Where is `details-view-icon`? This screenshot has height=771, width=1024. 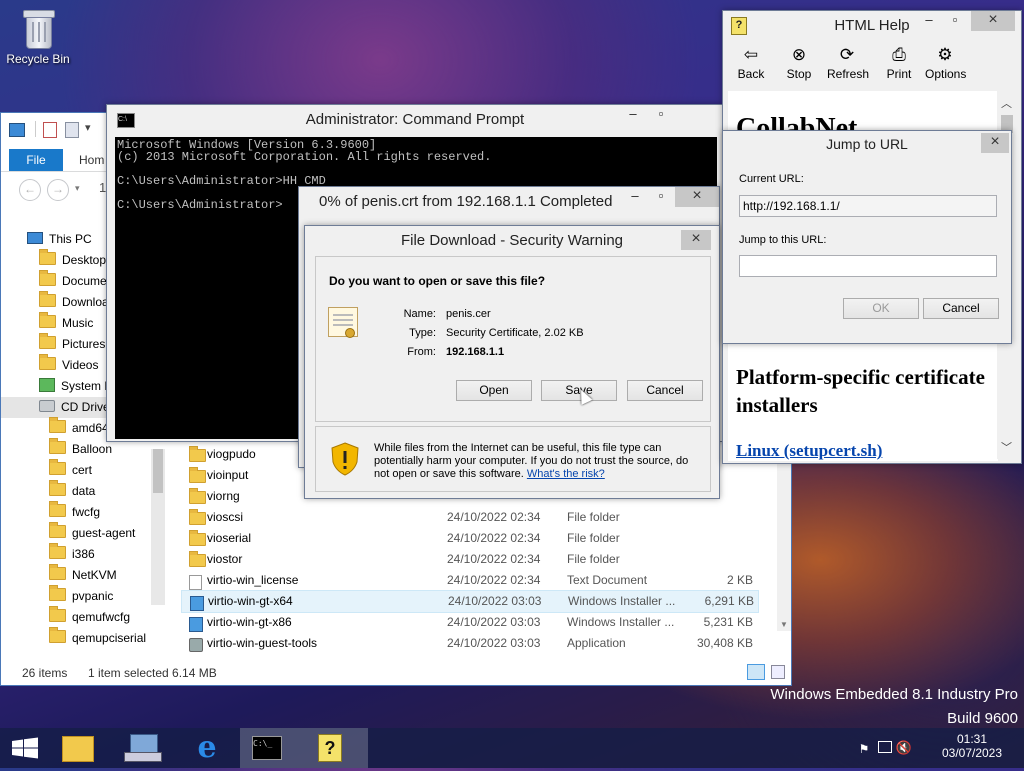
details-view-icon is located at coordinates (756, 672).